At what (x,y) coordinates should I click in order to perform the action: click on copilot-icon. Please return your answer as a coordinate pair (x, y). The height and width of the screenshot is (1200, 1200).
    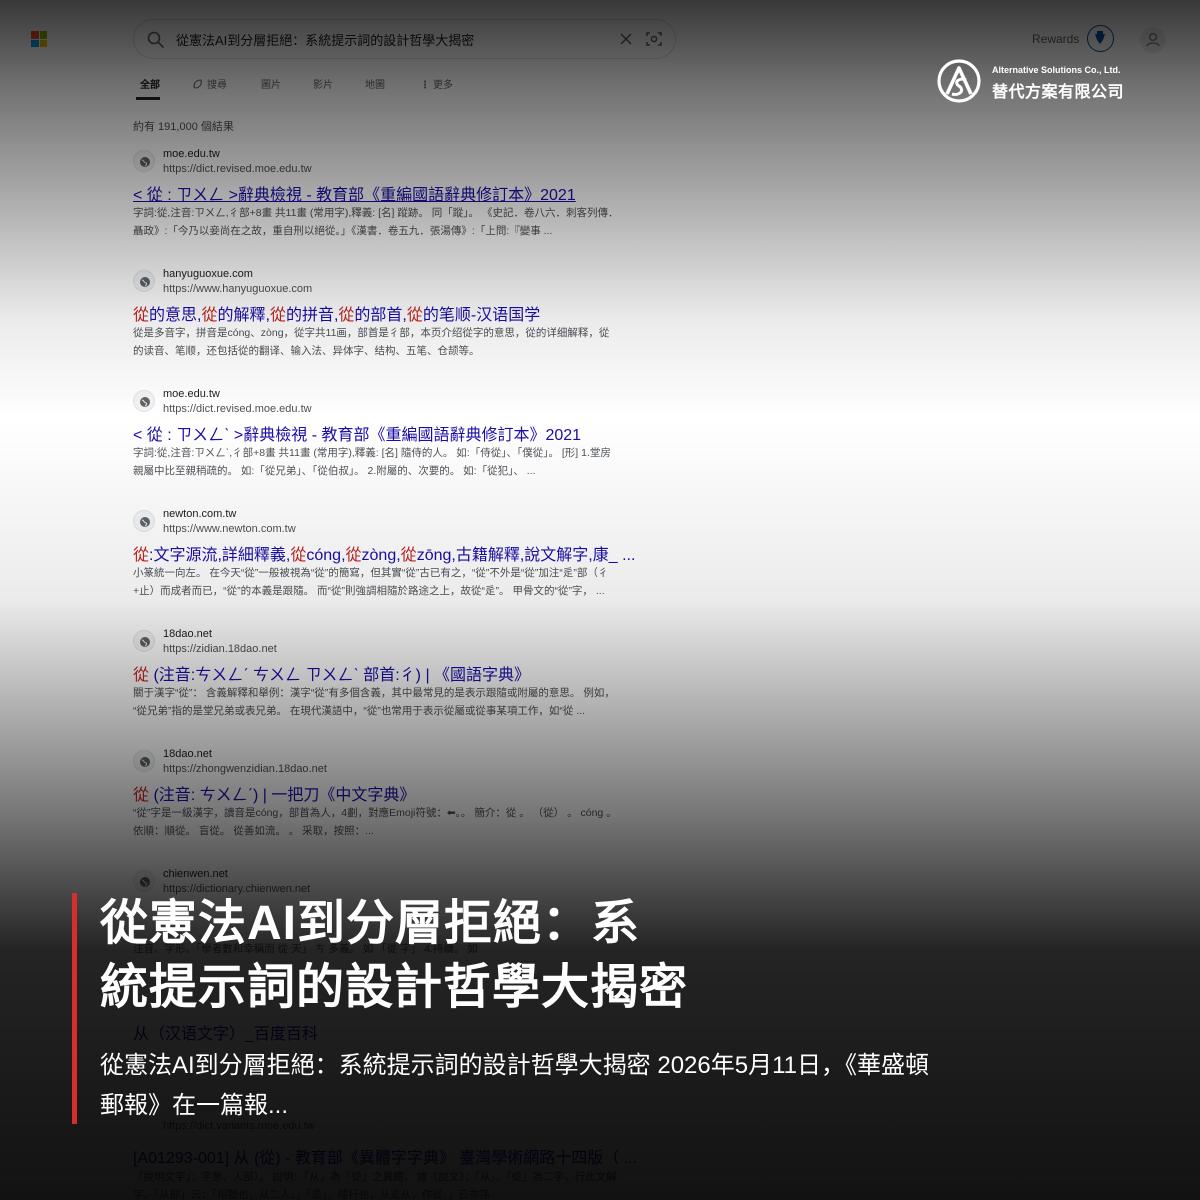
    Looking at the image, I should click on (197, 84).